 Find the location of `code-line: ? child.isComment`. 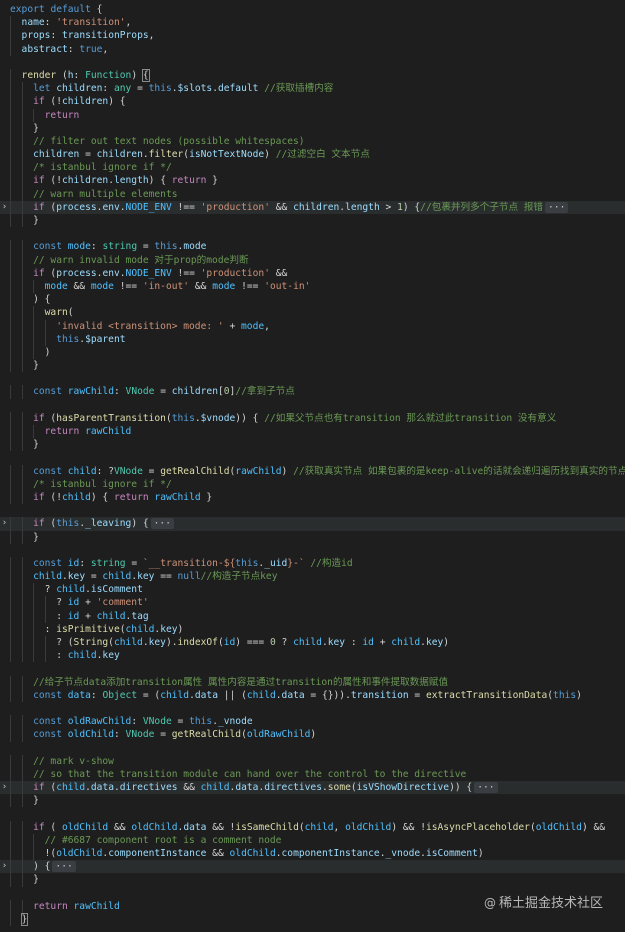

code-line: ? child.isComment is located at coordinates (312, 590).